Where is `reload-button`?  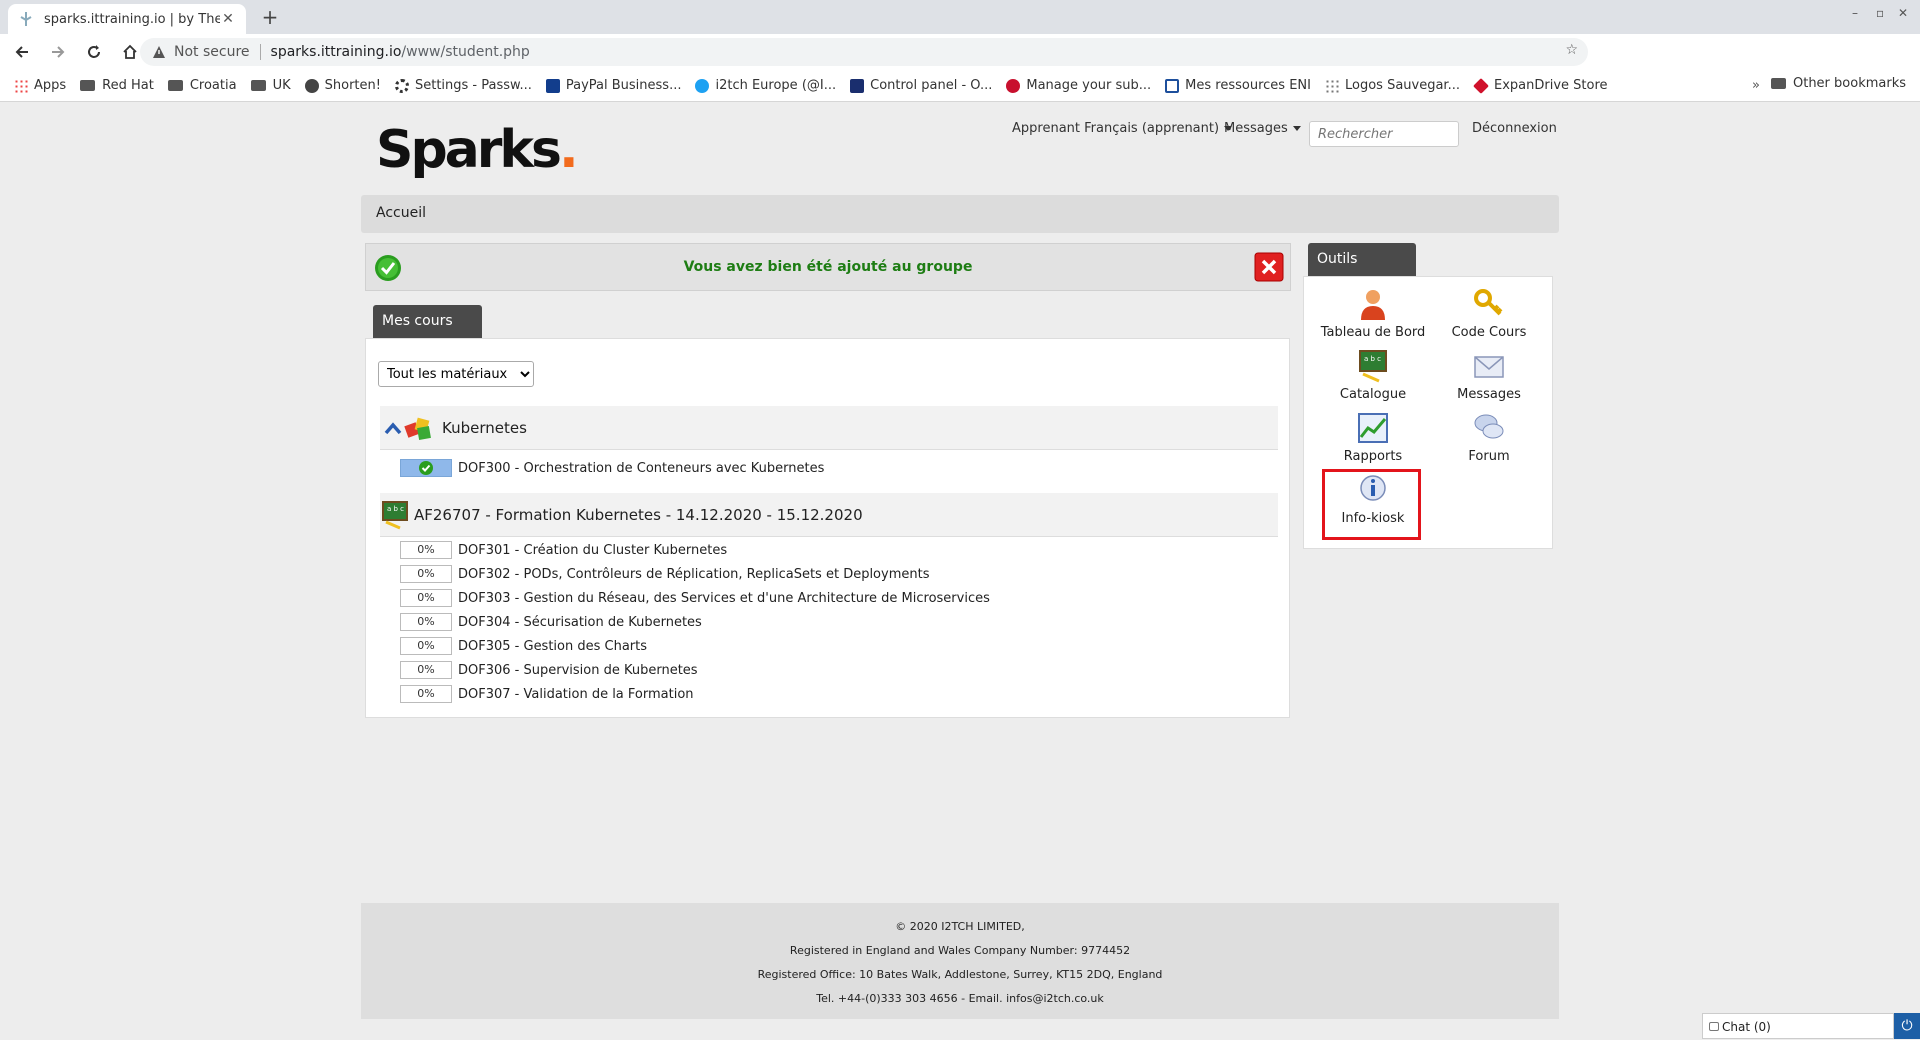 reload-button is located at coordinates (94, 52).